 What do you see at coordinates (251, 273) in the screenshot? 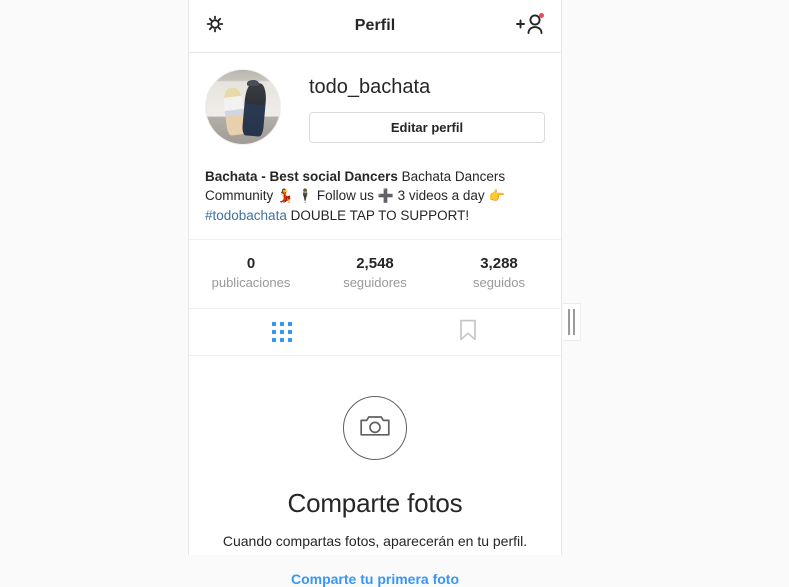
I see `stat-posts: 0 publicaciones` at bounding box center [251, 273].